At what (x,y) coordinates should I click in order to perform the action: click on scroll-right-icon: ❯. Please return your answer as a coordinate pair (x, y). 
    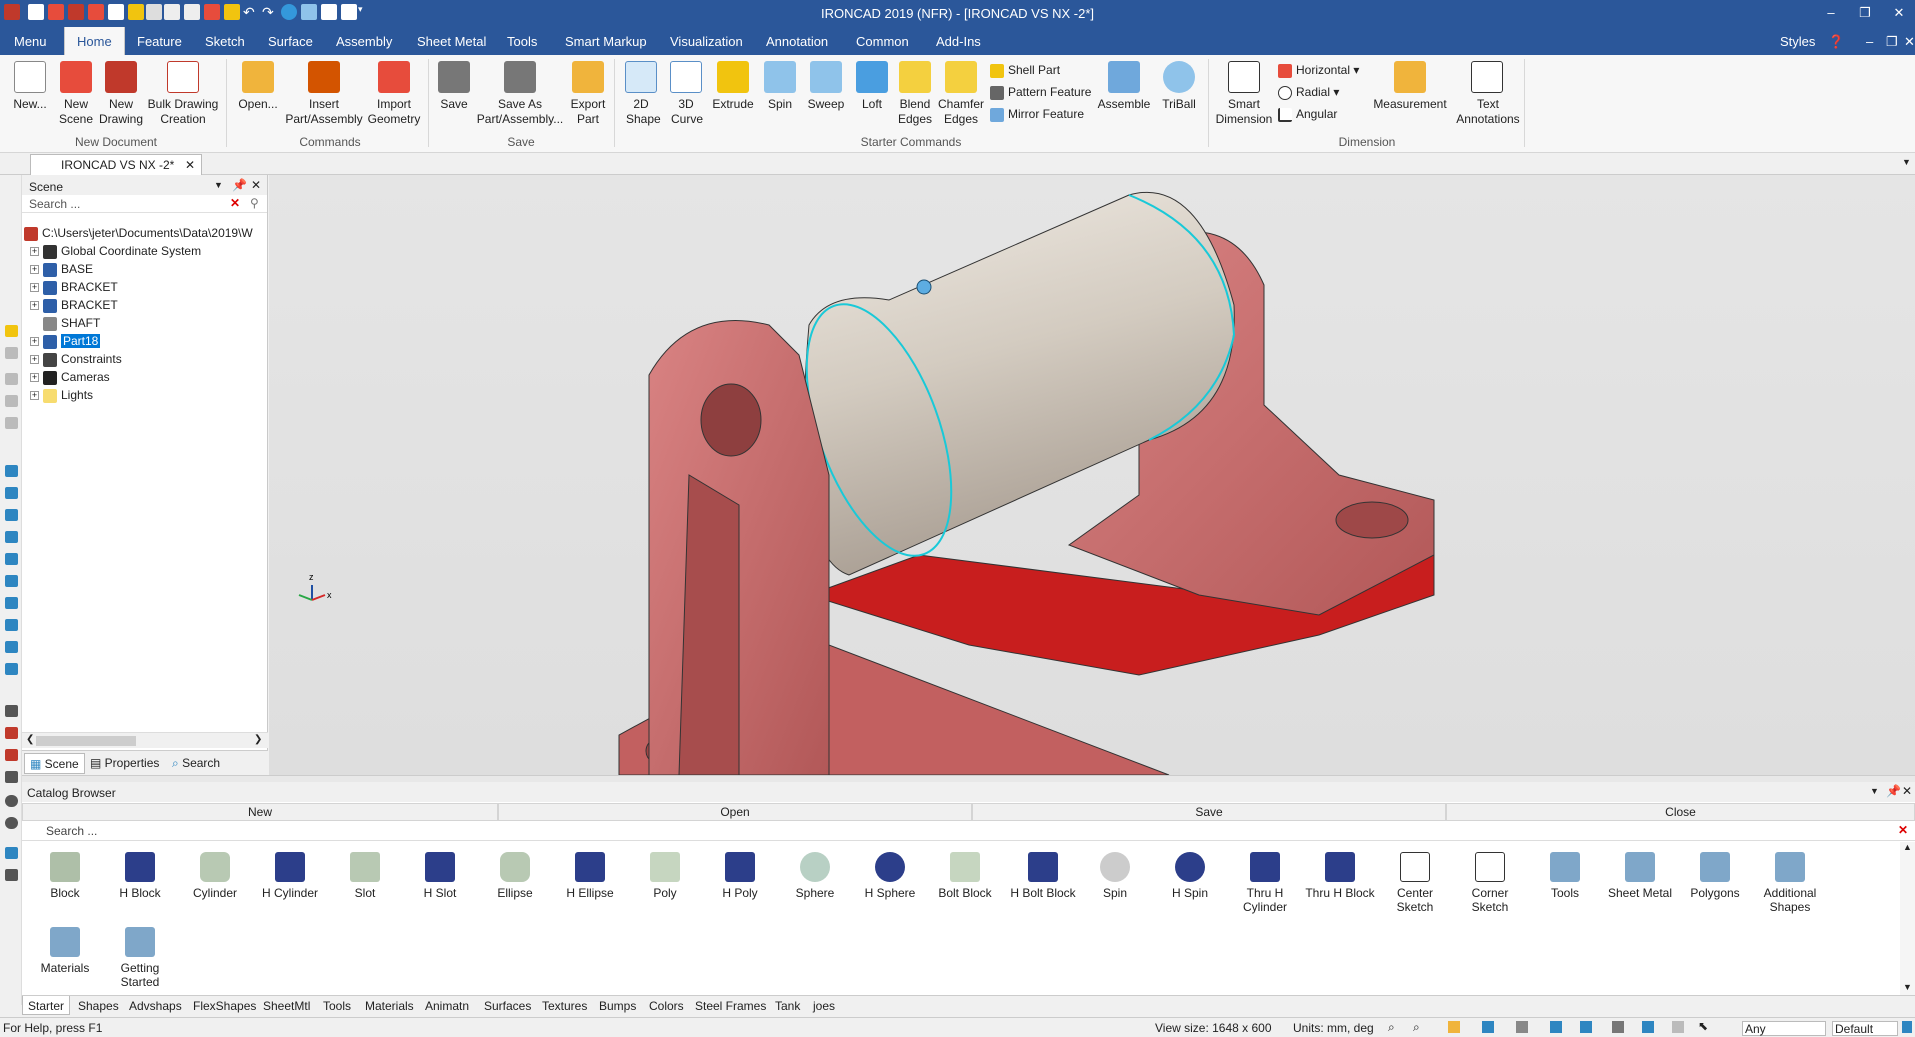
    Looking at the image, I should click on (258, 739).